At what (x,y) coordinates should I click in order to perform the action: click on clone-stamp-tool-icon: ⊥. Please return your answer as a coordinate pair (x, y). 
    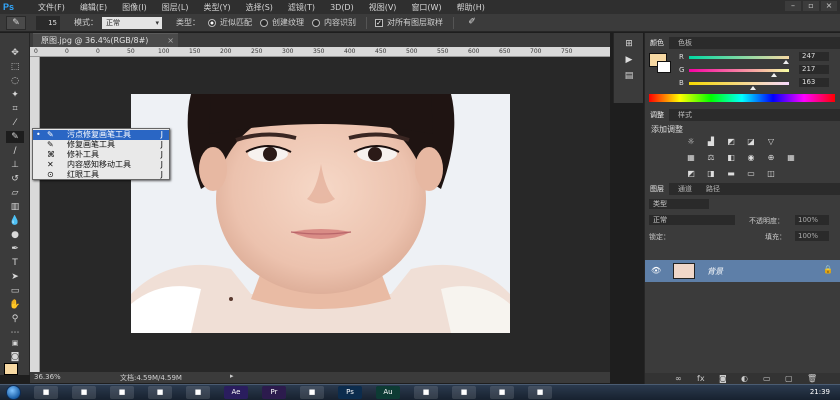
    Looking at the image, I should click on (15, 165).